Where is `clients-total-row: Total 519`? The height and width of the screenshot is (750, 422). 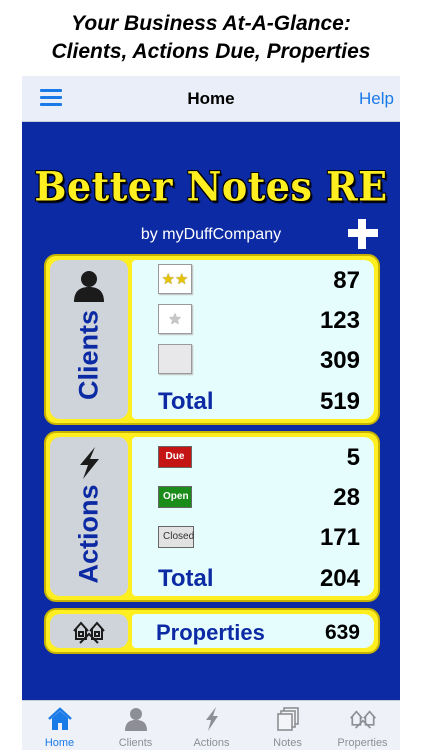 clients-total-row: Total 519 is located at coordinates (253, 401).